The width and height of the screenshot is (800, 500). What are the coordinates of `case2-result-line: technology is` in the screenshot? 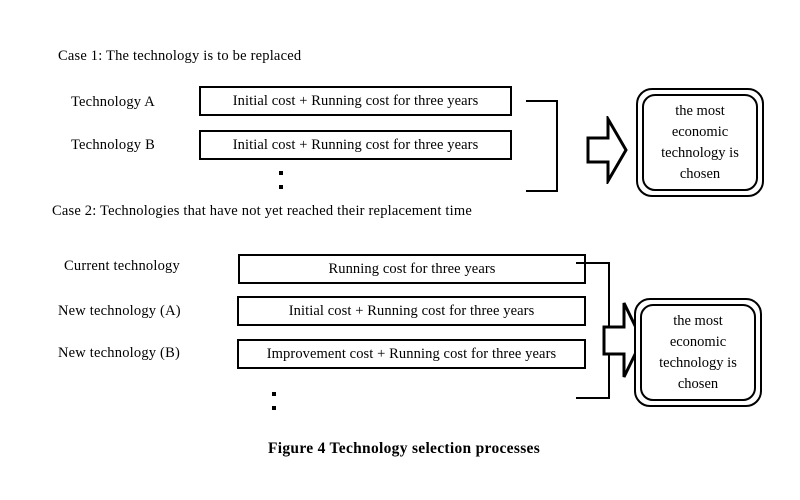 It's located at (698, 362).